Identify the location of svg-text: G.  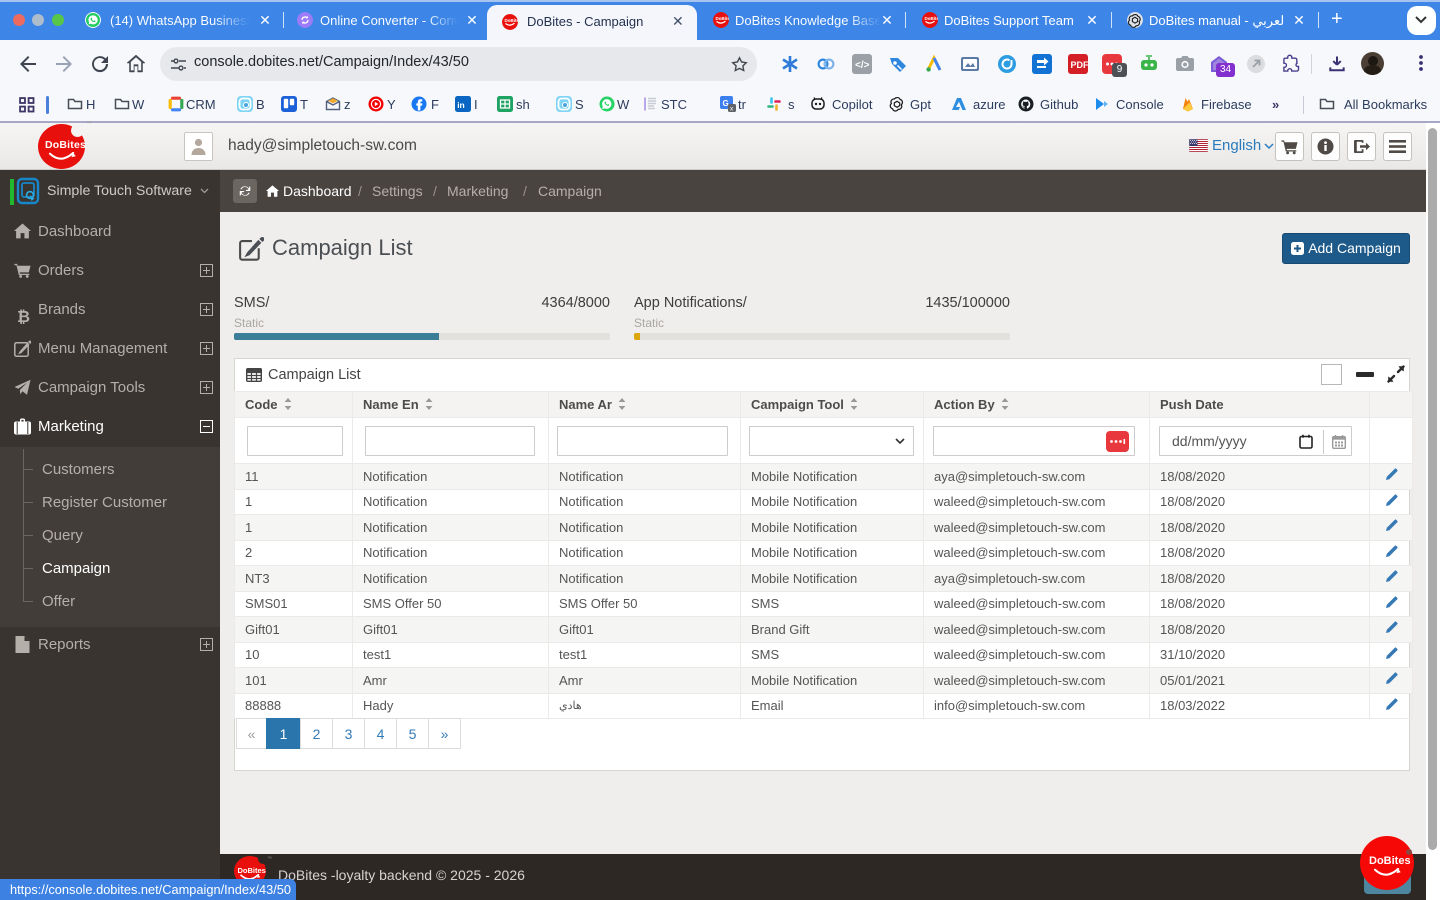
(726, 103).